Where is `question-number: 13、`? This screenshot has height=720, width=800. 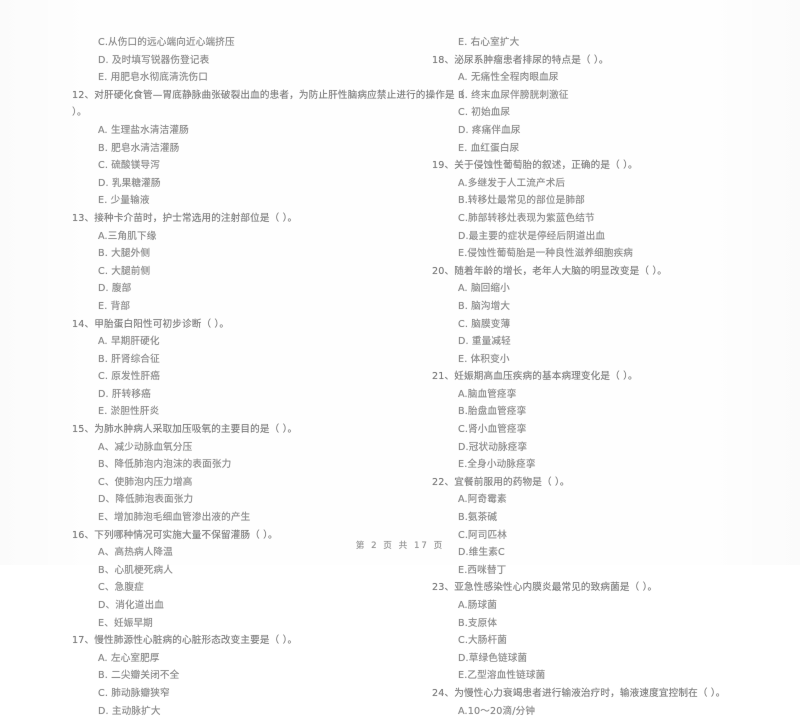
question-number: 13、 is located at coordinates (83, 218).